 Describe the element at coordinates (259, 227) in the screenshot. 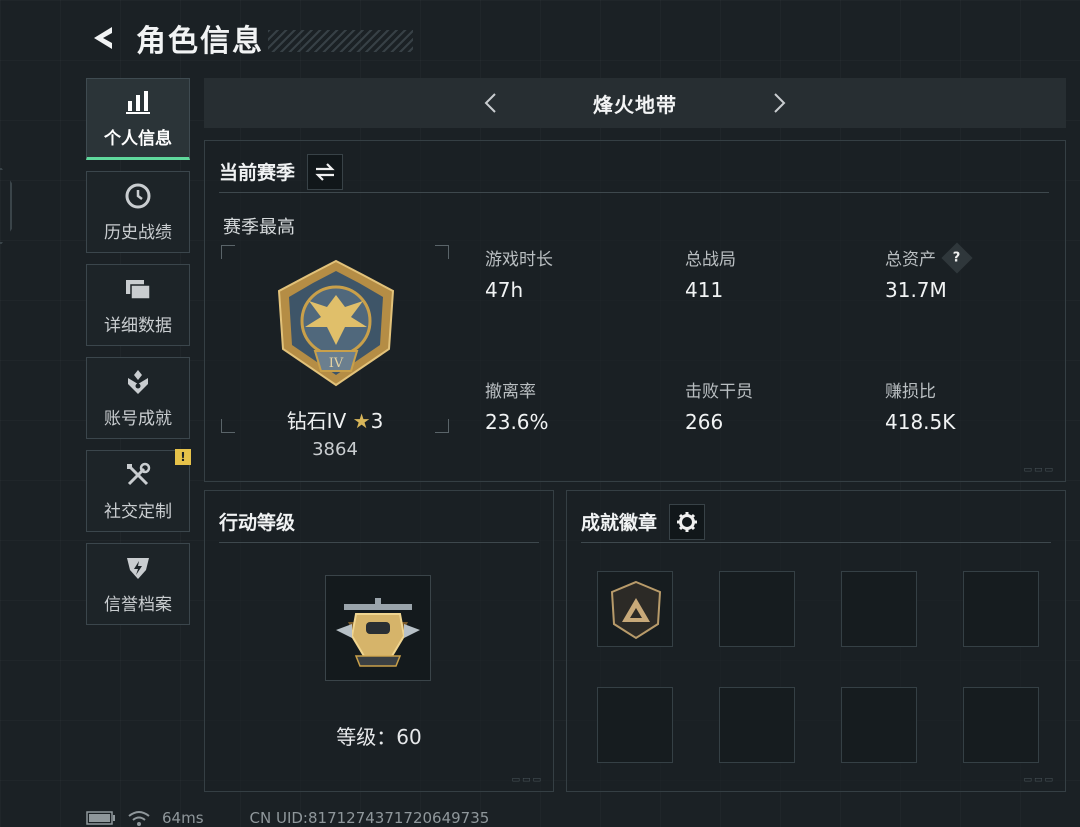

I see `season-subtitle: 赛季最高` at that location.